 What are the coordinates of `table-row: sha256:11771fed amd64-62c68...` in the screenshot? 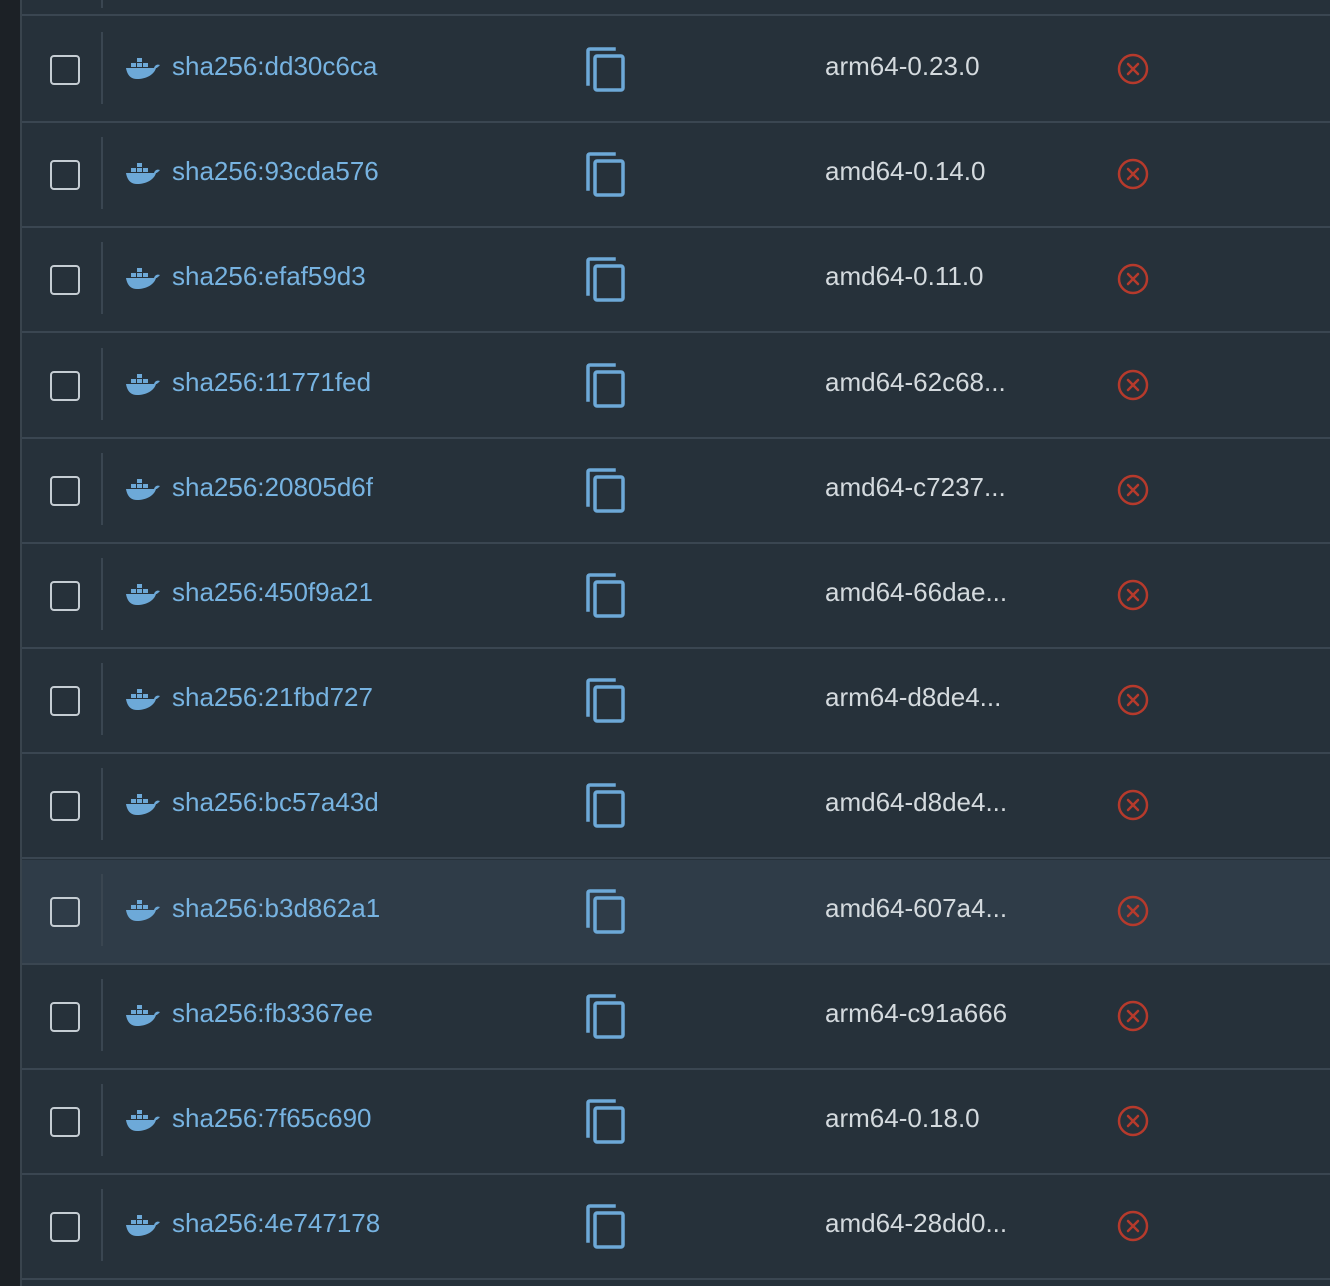 It's located at (676, 386).